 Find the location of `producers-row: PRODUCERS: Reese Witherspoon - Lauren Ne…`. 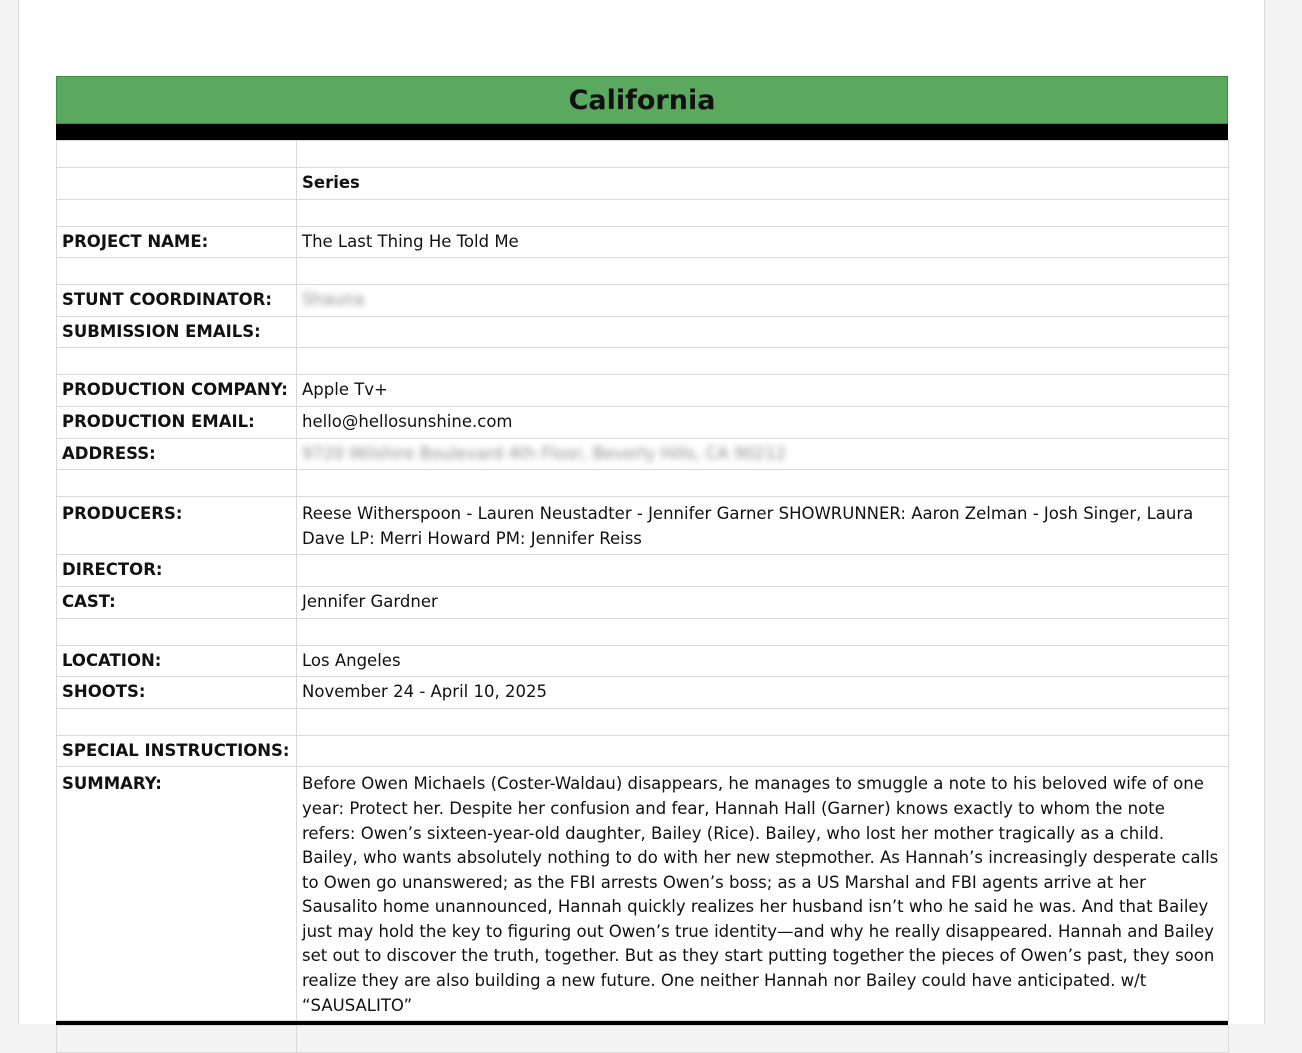

producers-row: PRODUCERS: Reese Witherspoon - Lauren Ne… is located at coordinates (642, 526).